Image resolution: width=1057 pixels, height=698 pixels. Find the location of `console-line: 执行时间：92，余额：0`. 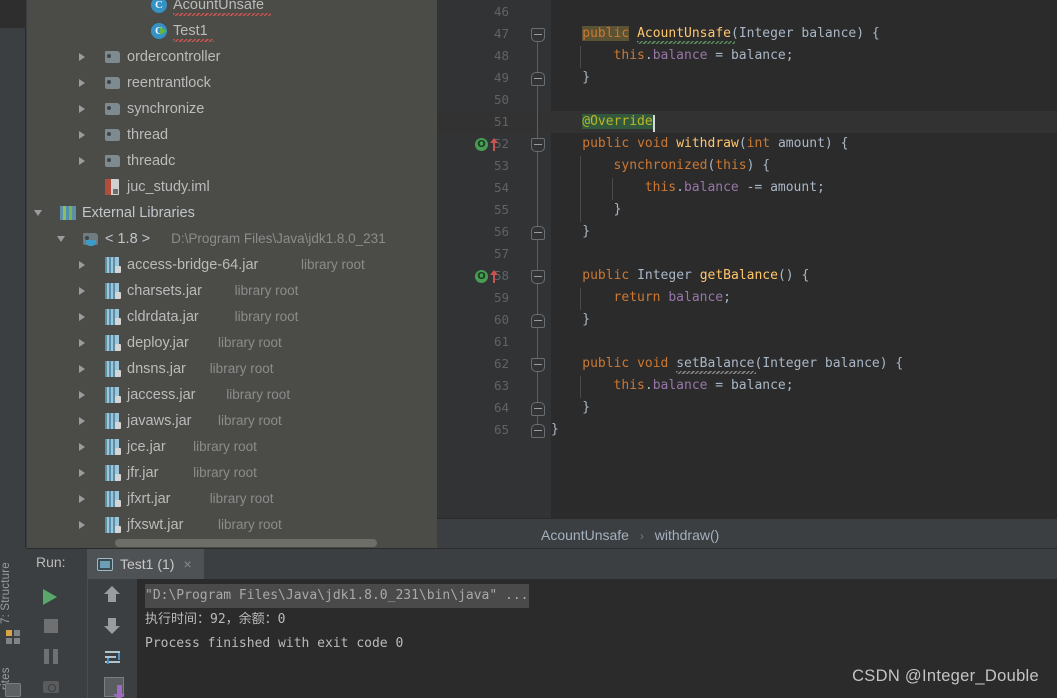

console-line: 执行时间：92，余额：0 is located at coordinates (601, 620).